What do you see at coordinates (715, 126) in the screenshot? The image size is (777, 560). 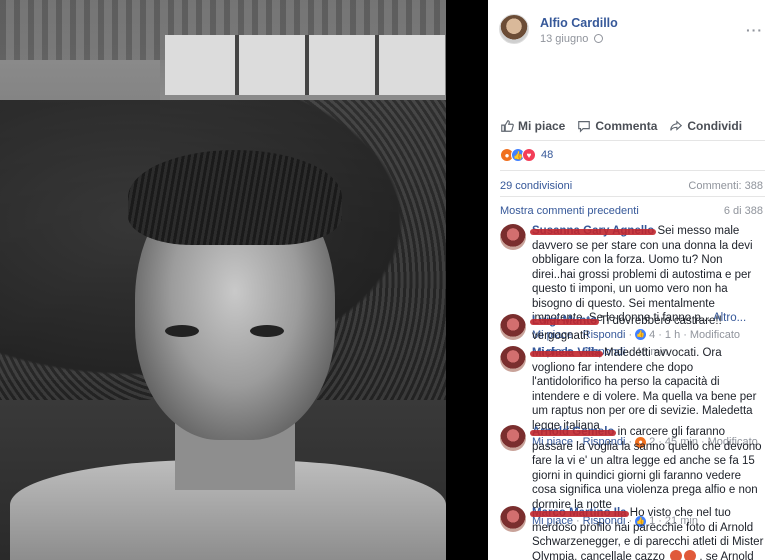 I see `share-button-label: Condividi` at bounding box center [715, 126].